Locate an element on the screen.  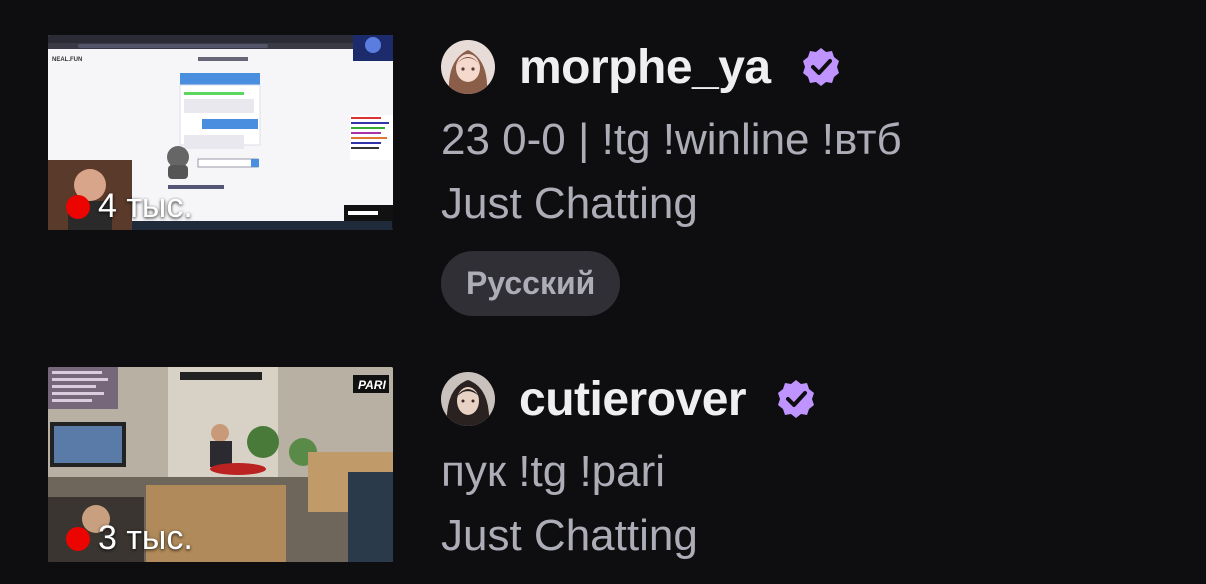
stream-thumbnail: PARI 3 тыс. is located at coordinates (220, 464).